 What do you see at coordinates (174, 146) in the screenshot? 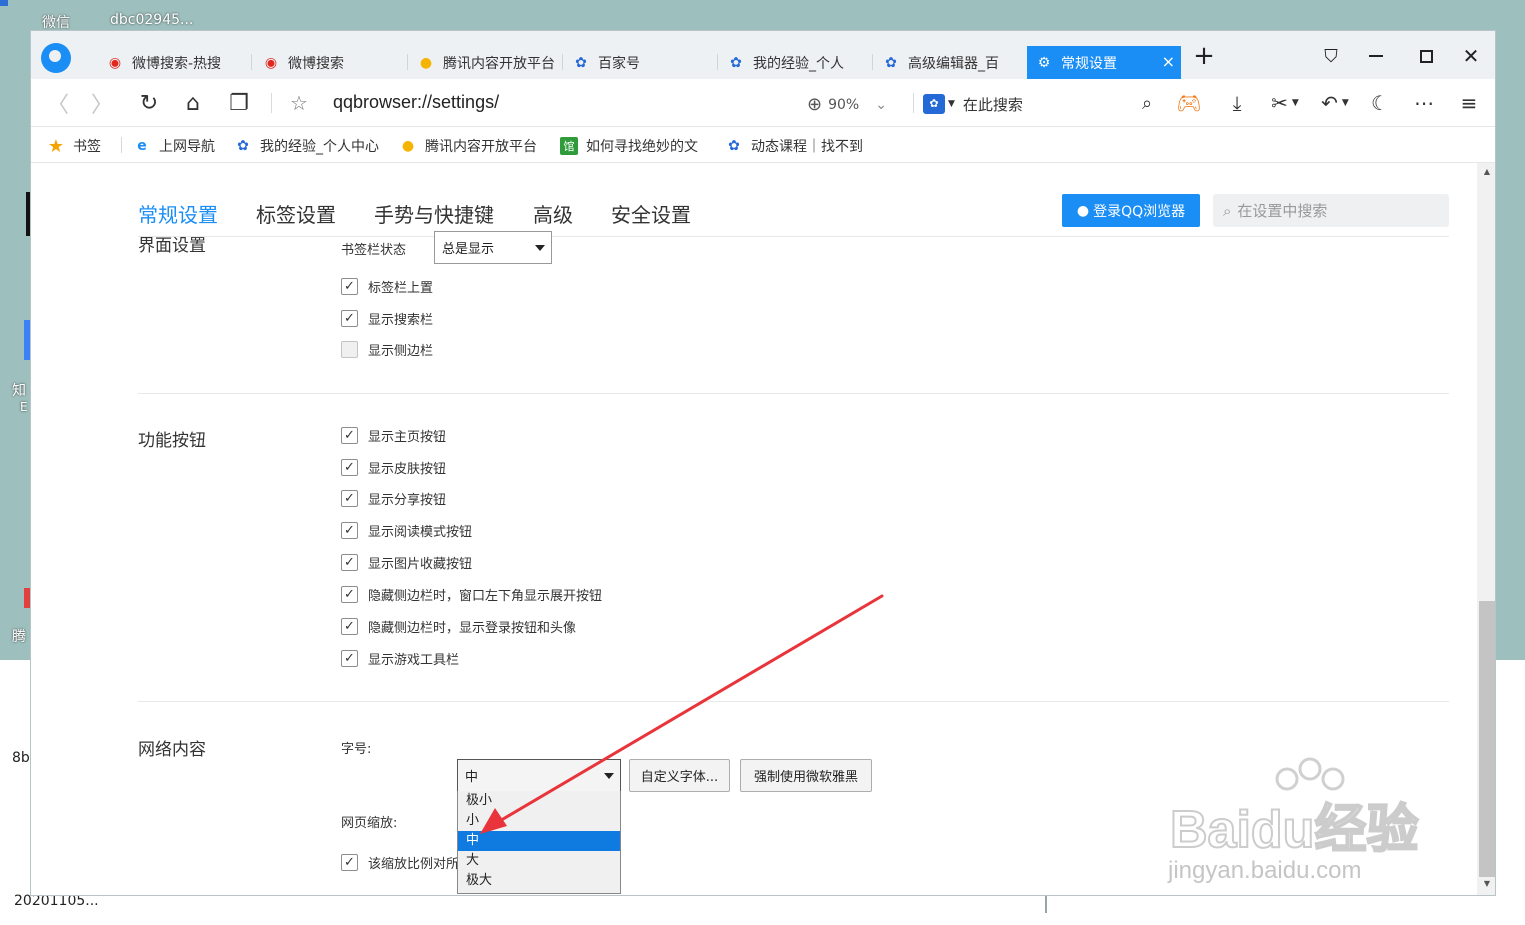
I see `bookmark-item: e 上网导航` at bounding box center [174, 146].